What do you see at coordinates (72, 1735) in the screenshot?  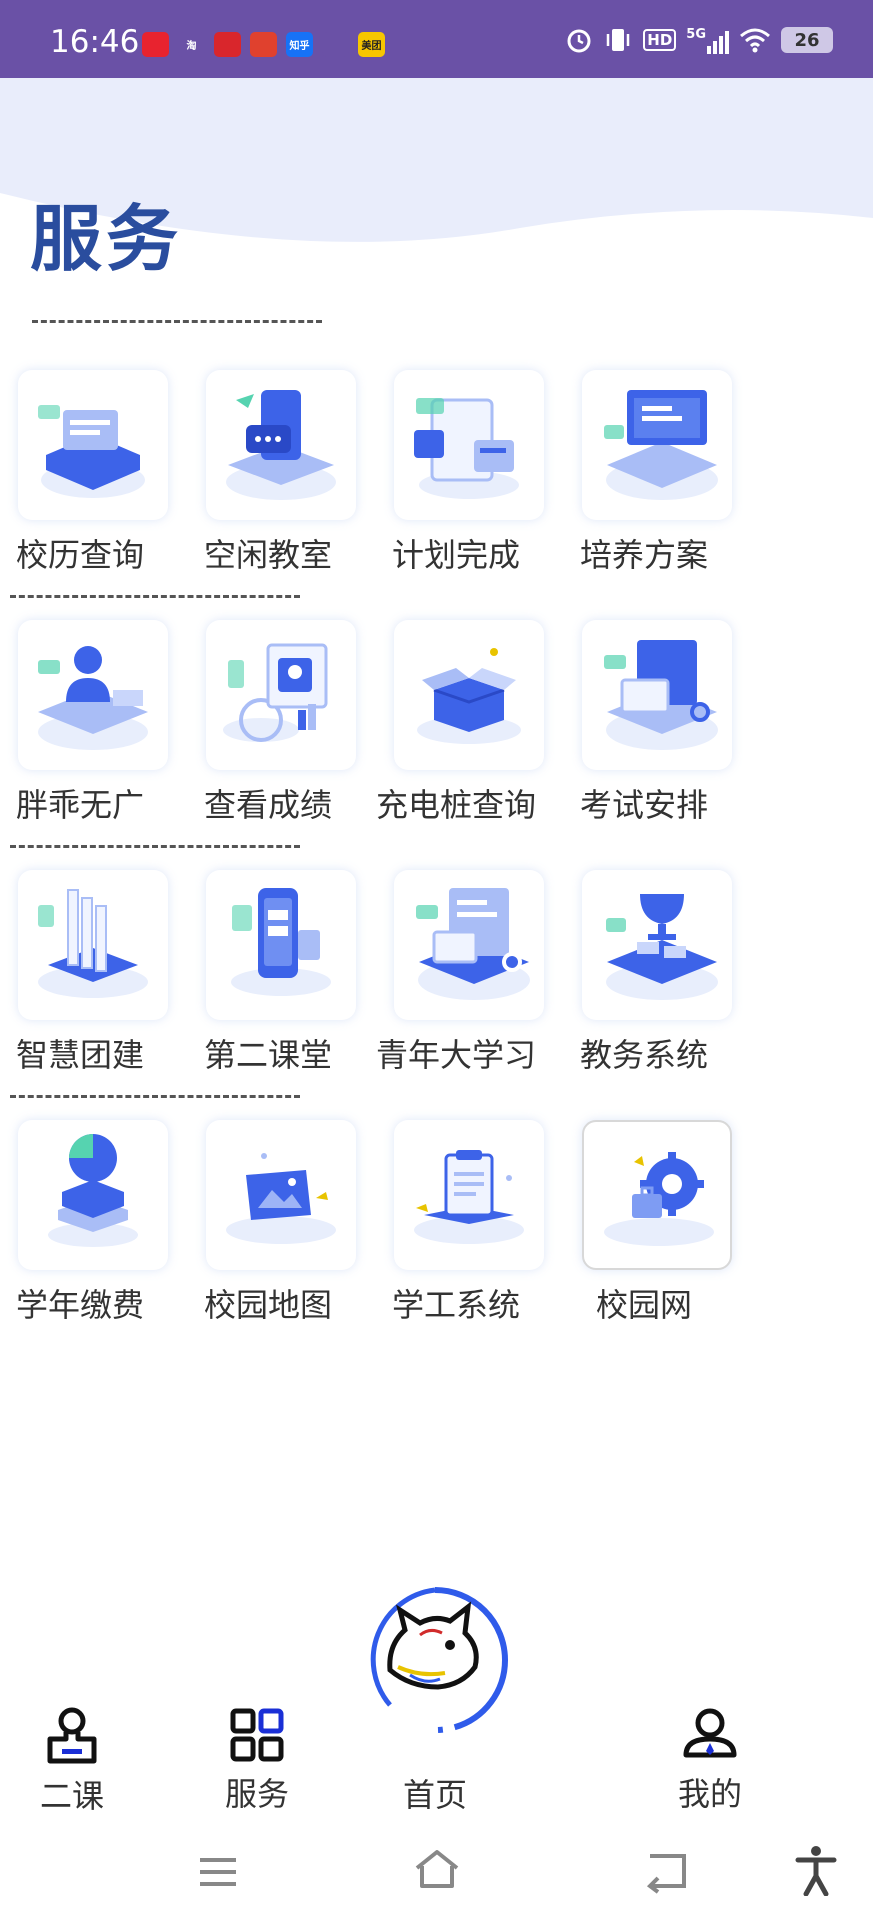 I see `stamp-icon` at bounding box center [72, 1735].